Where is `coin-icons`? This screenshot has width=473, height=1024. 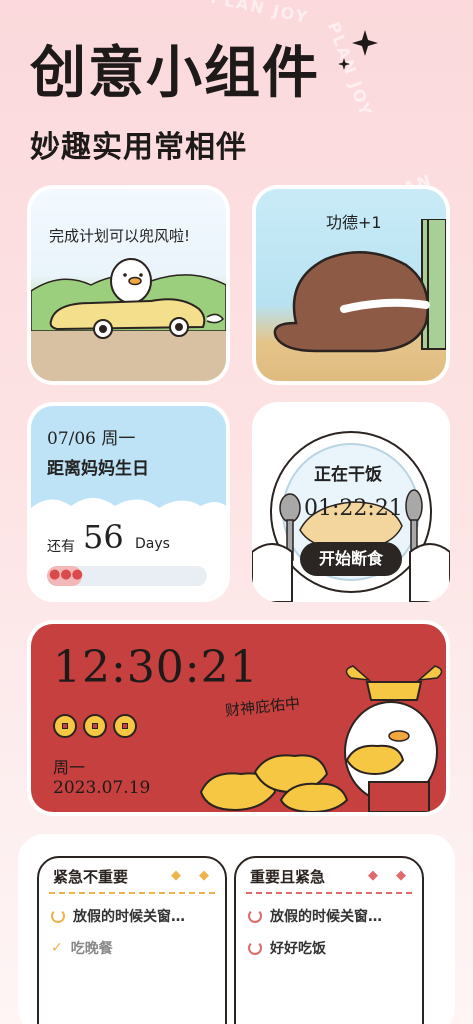 coin-icons is located at coordinates (95, 726).